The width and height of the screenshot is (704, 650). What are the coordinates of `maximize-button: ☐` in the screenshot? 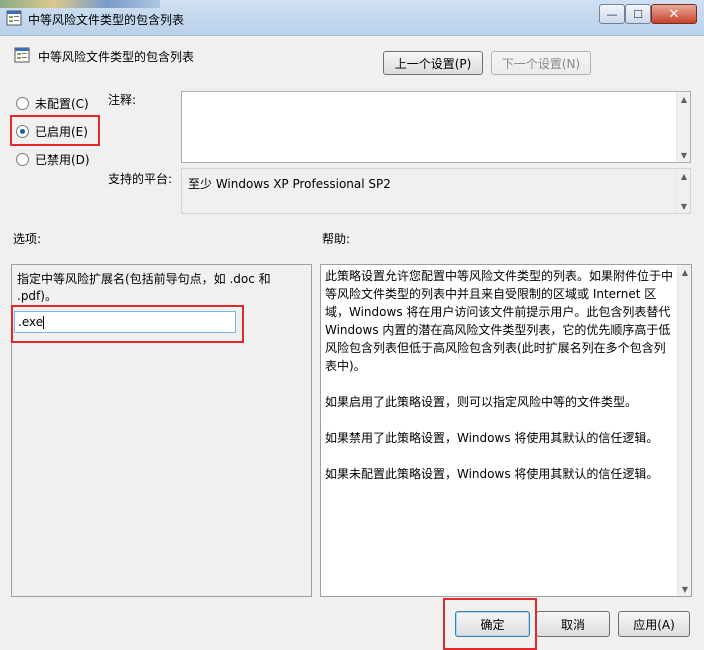 It's located at (638, 14).